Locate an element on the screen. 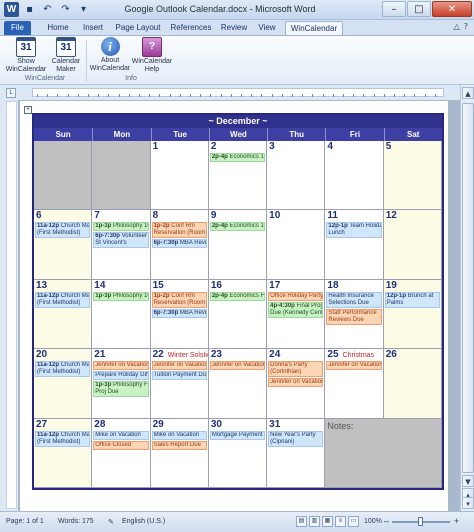 The height and width of the screenshot is (532, 474). draft-view-icon: ▭ is located at coordinates (353, 521).